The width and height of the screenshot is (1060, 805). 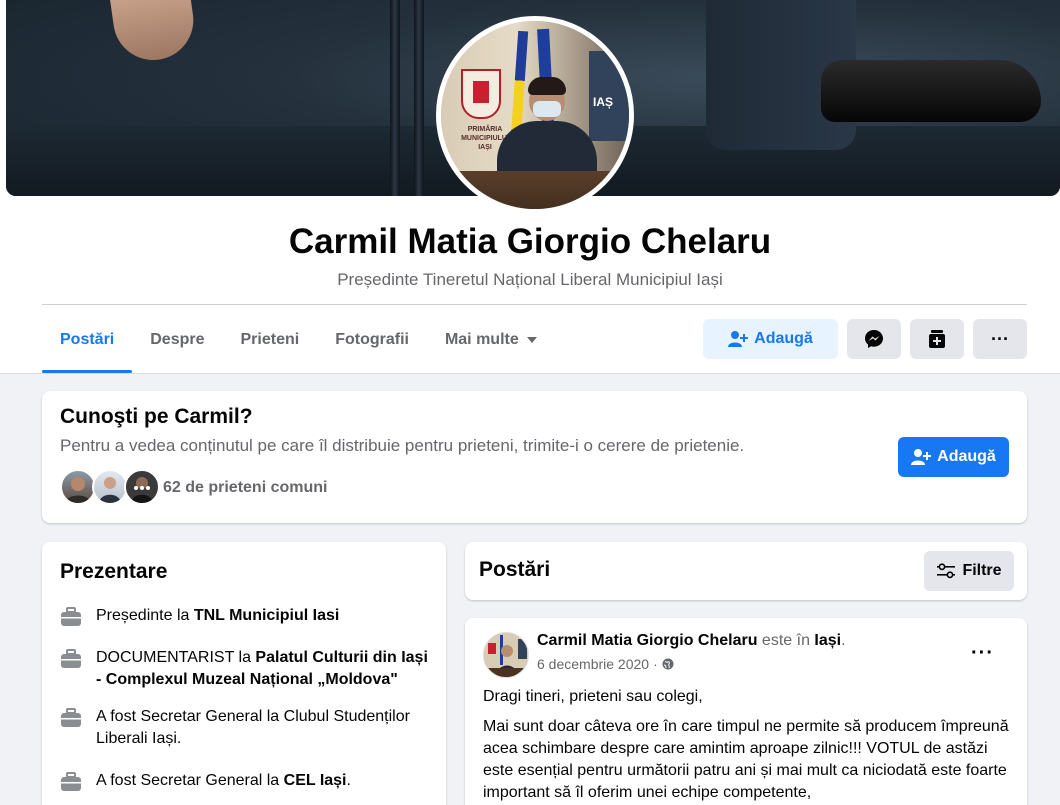 What do you see at coordinates (245, 488) in the screenshot?
I see `mutual-friends-link: 62 de prieteni comuni` at bounding box center [245, 488].